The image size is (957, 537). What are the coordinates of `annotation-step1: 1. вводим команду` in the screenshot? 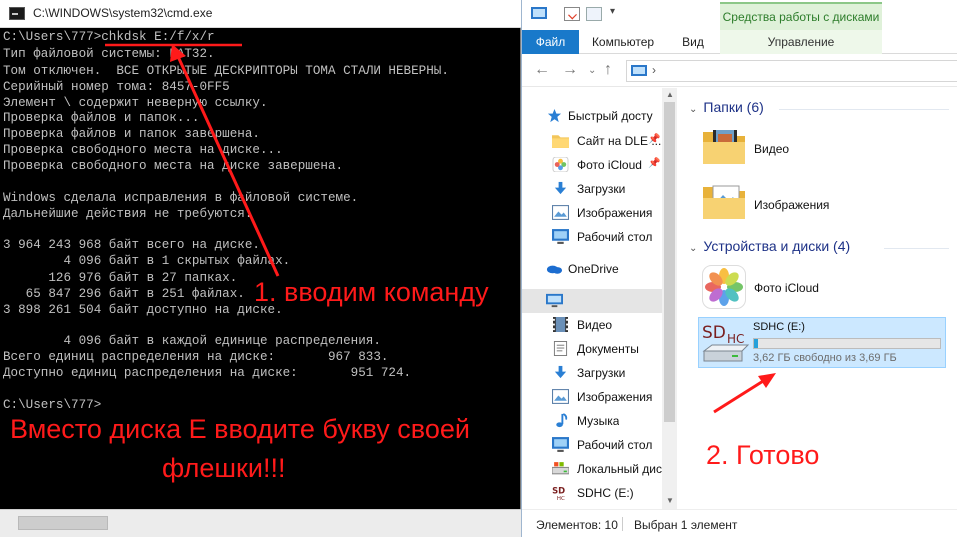 It's located at (371, 292).